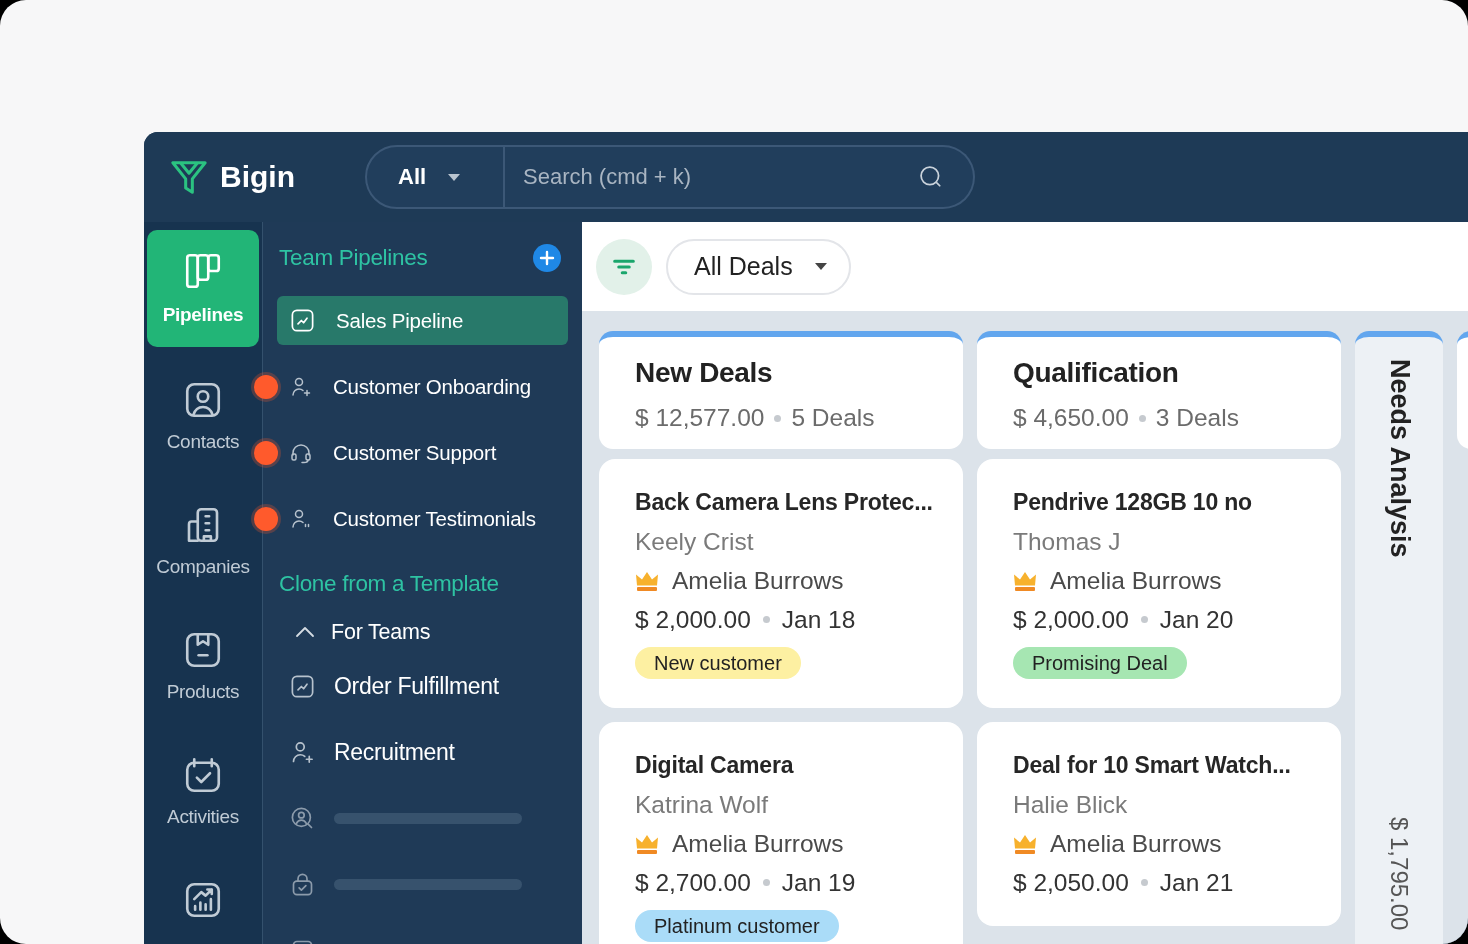 This screenshot has width=1468, height=944. I want to click on template-item: Order Fulfillment, so click(422, 686).